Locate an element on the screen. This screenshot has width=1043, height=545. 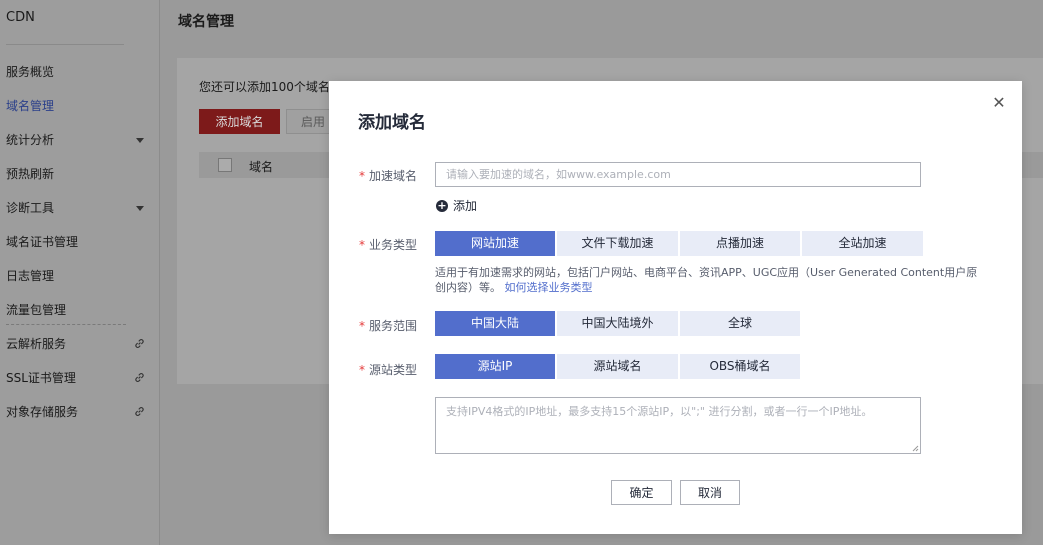
sidebar-item-label: 服务概览 is located at coordinates (30, 72).